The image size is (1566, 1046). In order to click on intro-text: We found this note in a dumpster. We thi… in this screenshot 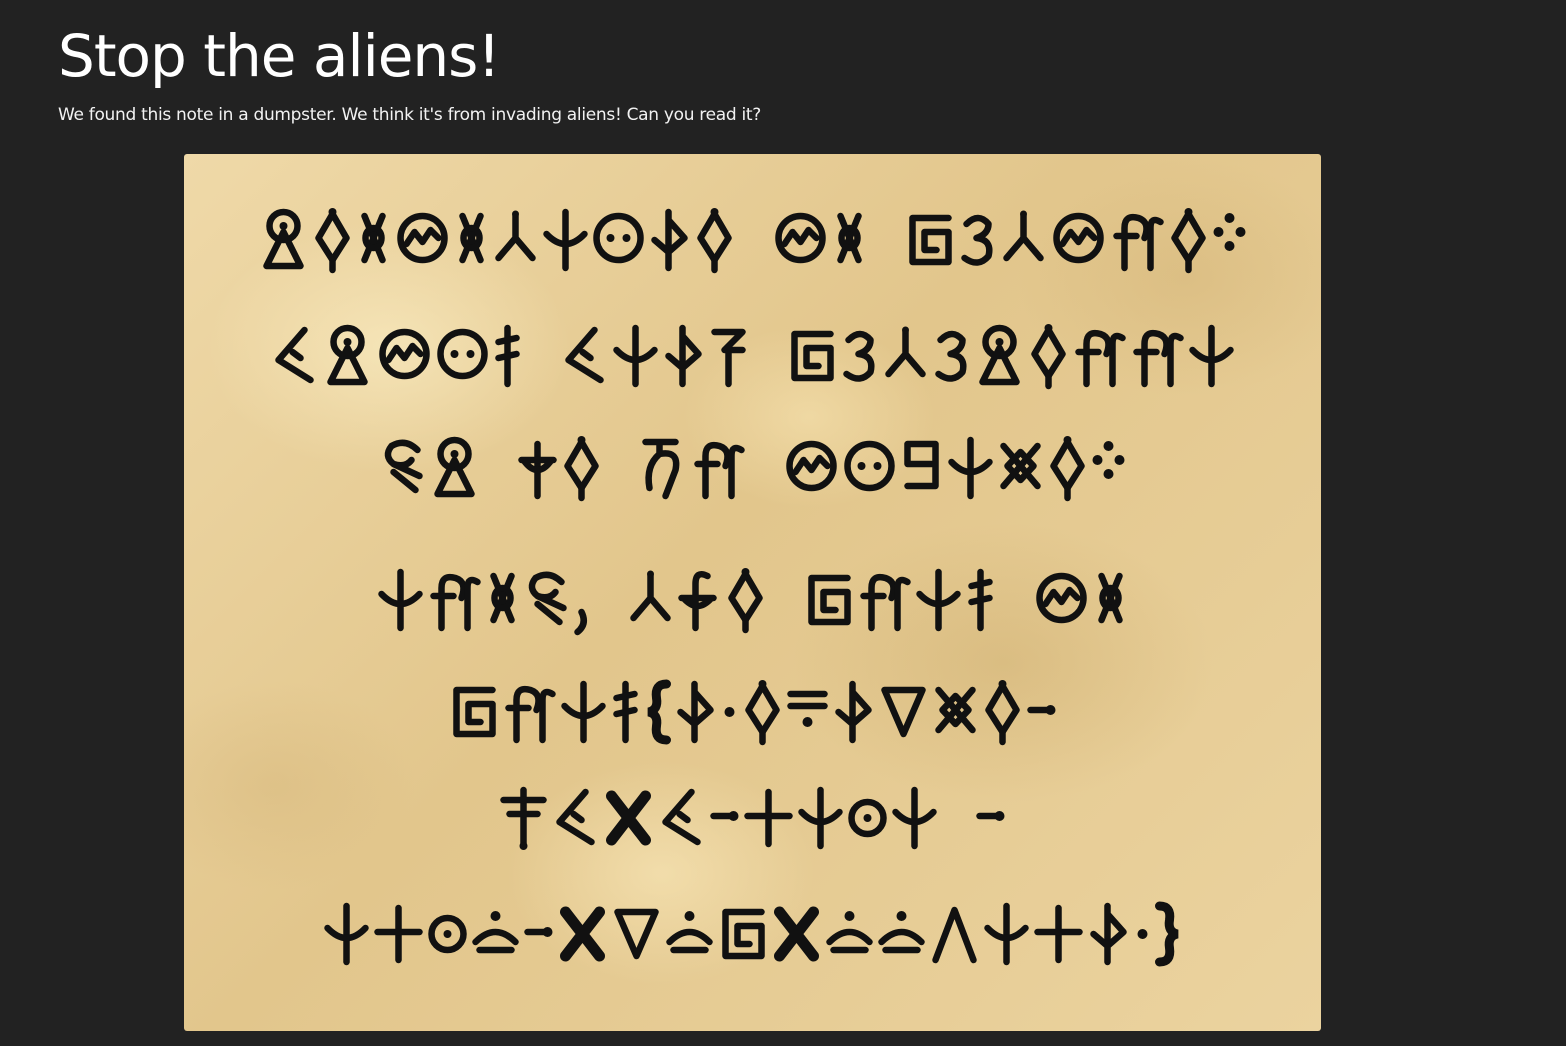, I will do `click(409, 115)`.